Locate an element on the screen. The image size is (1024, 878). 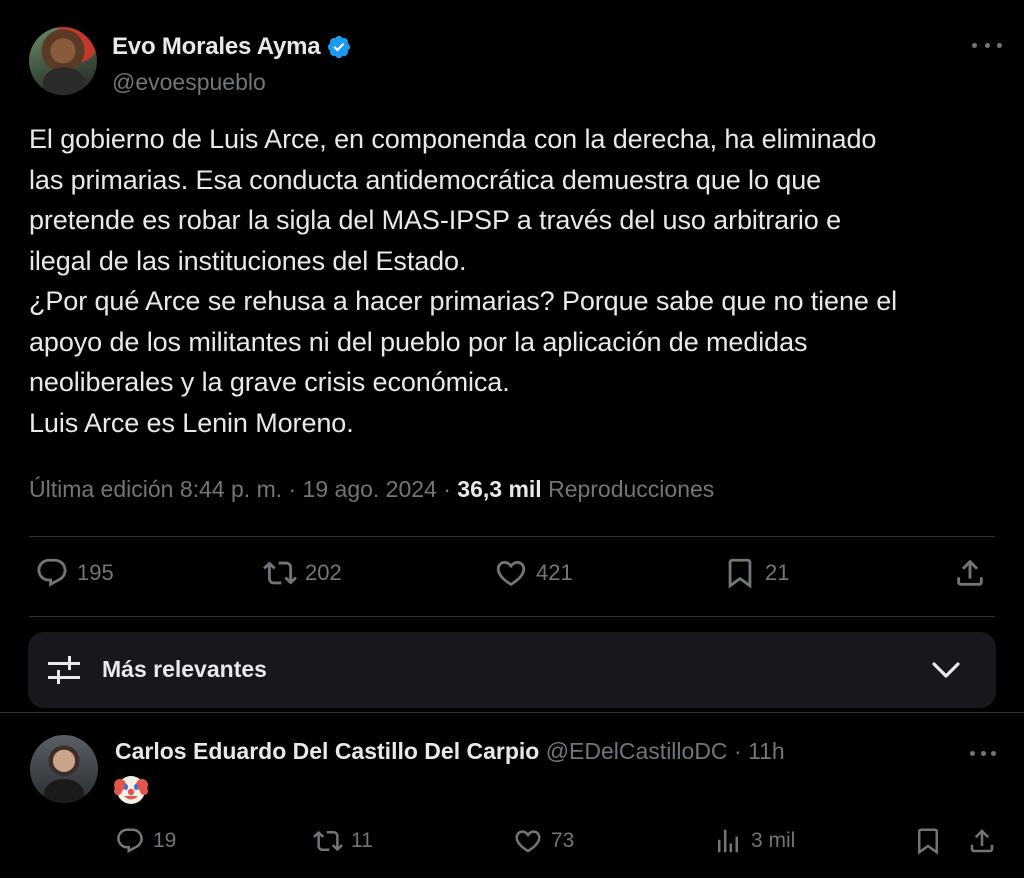
reply-actions: 19 11 73 3 mil is located at coordinates (559, 844).